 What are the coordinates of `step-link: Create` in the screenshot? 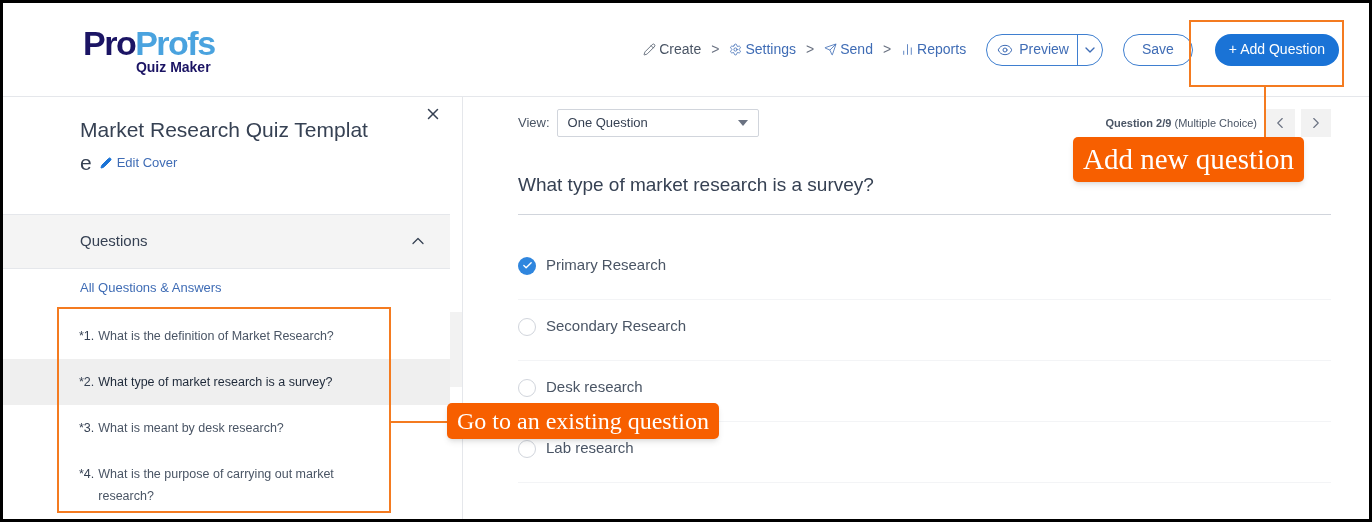 It's located at (672, 49).